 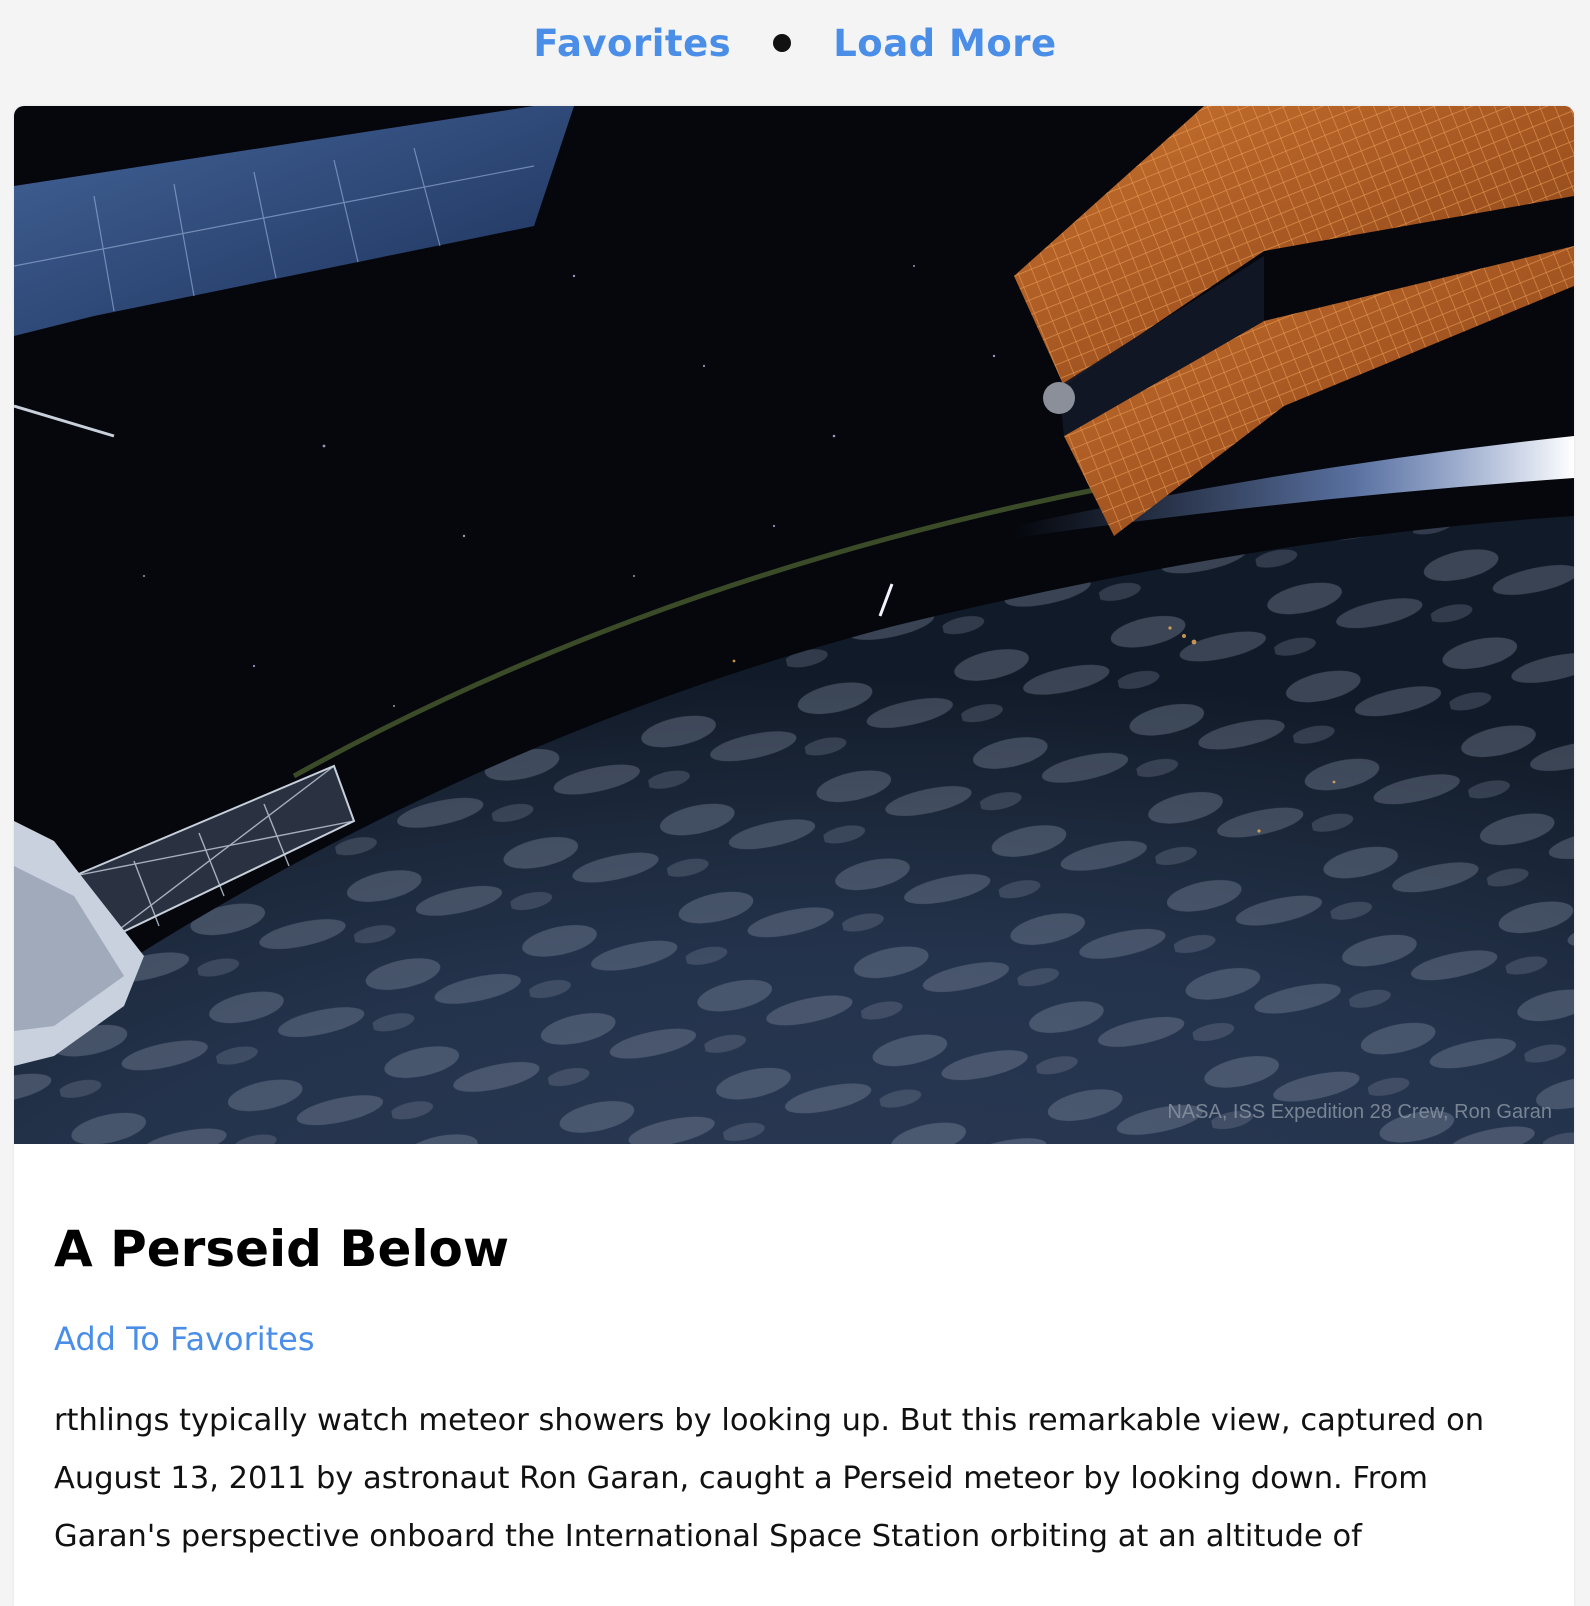 I want to click on top-nav: Favorites Load More, so click(x=795, y=43).